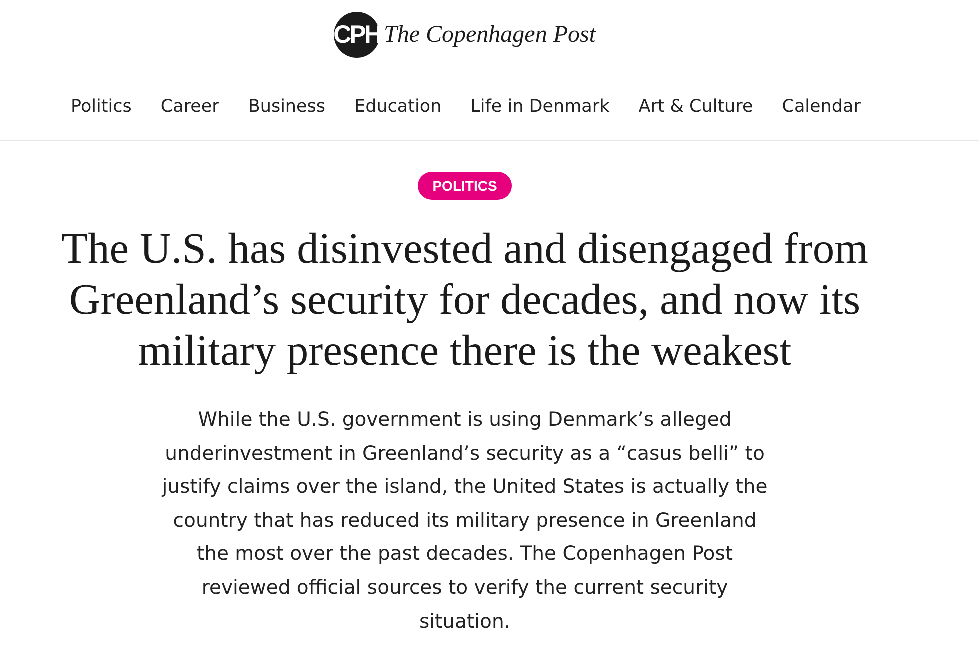 Image resolution: width=979 pixels, height=650 pixels. I want to click on nav-link: Calendar, so click(821, 107).